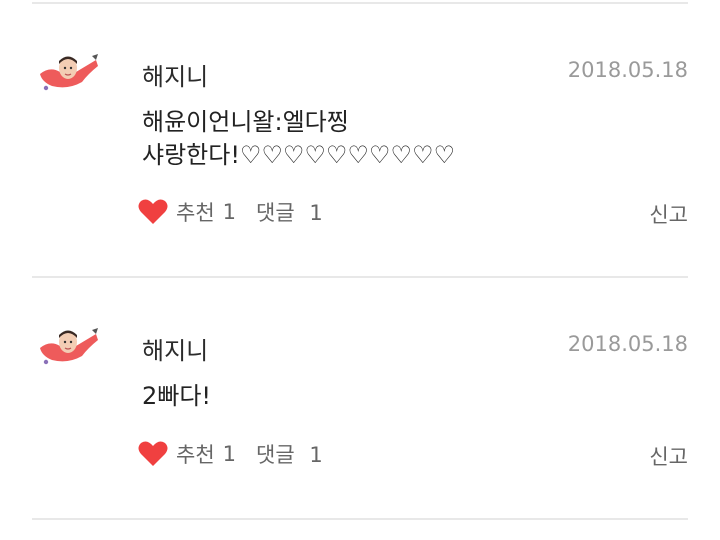  What do you see at coordinates (360, 3) in the screenshot?
I see `top-divider` at bounding box center [360, 3].